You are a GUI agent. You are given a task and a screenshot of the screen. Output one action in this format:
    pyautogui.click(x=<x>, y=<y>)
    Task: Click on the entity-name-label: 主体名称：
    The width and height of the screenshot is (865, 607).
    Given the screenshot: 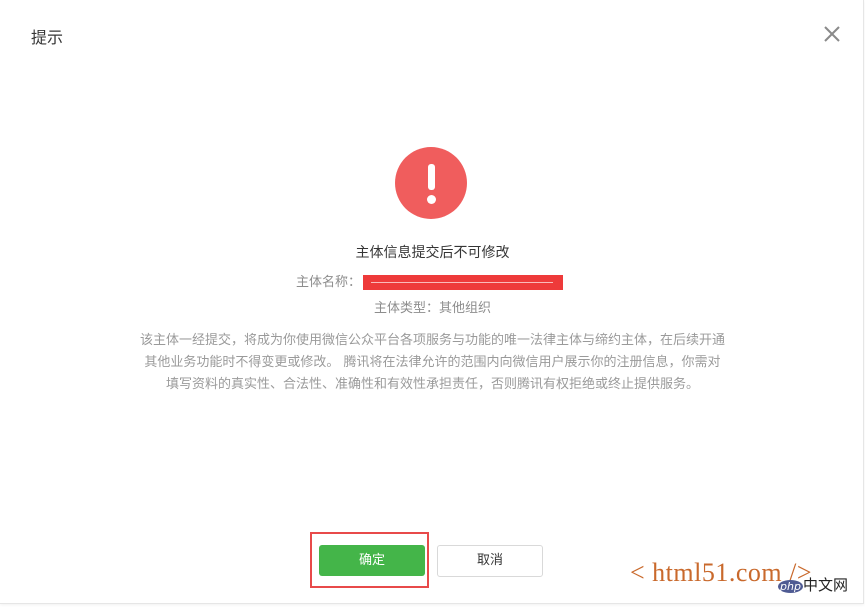 What is the action you would take?
    pyautogui.click(x=329, y=282)
    